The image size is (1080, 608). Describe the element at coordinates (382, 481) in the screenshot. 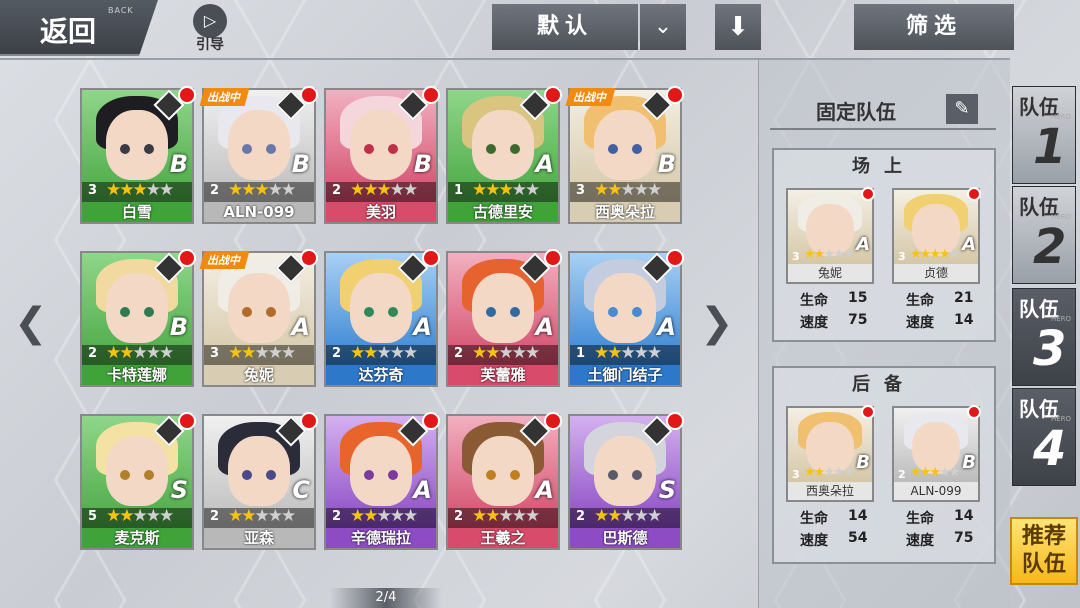

I see `hero-card: A 2 ★★★★★ 辛德瑞拉` at that location.